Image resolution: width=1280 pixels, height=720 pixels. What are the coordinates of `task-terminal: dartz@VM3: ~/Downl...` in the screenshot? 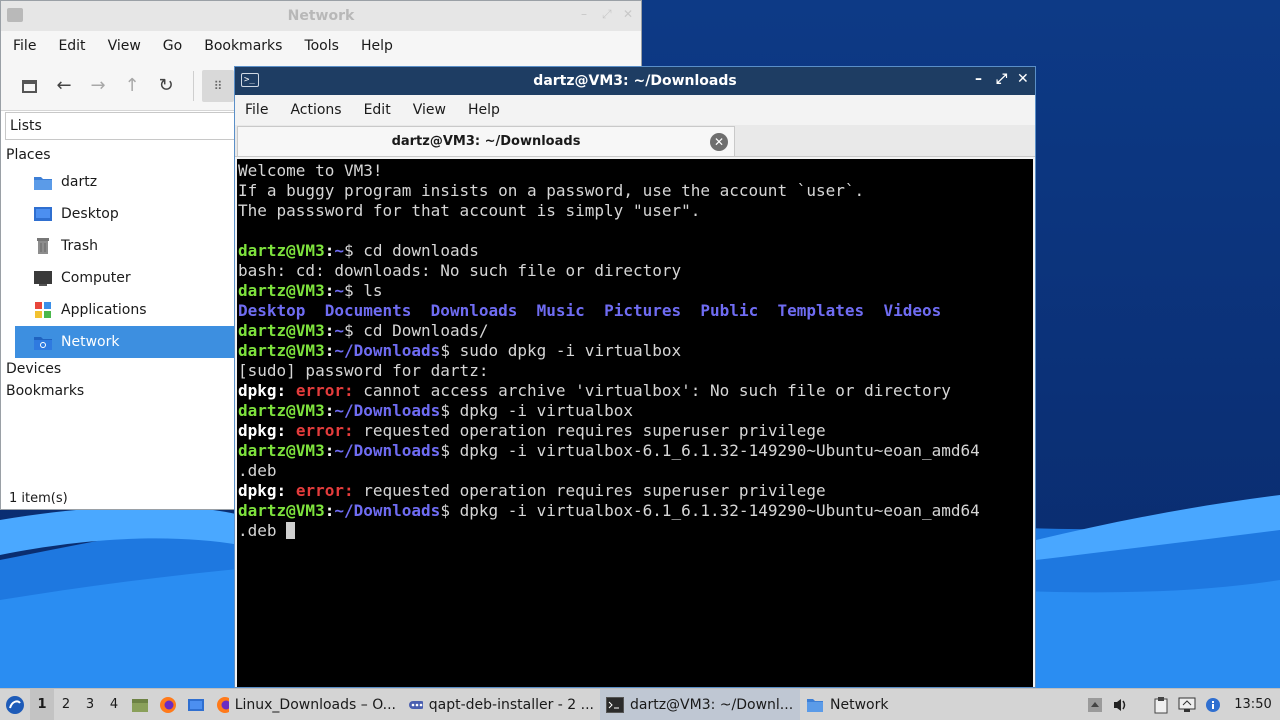 It's located at (700, 704).